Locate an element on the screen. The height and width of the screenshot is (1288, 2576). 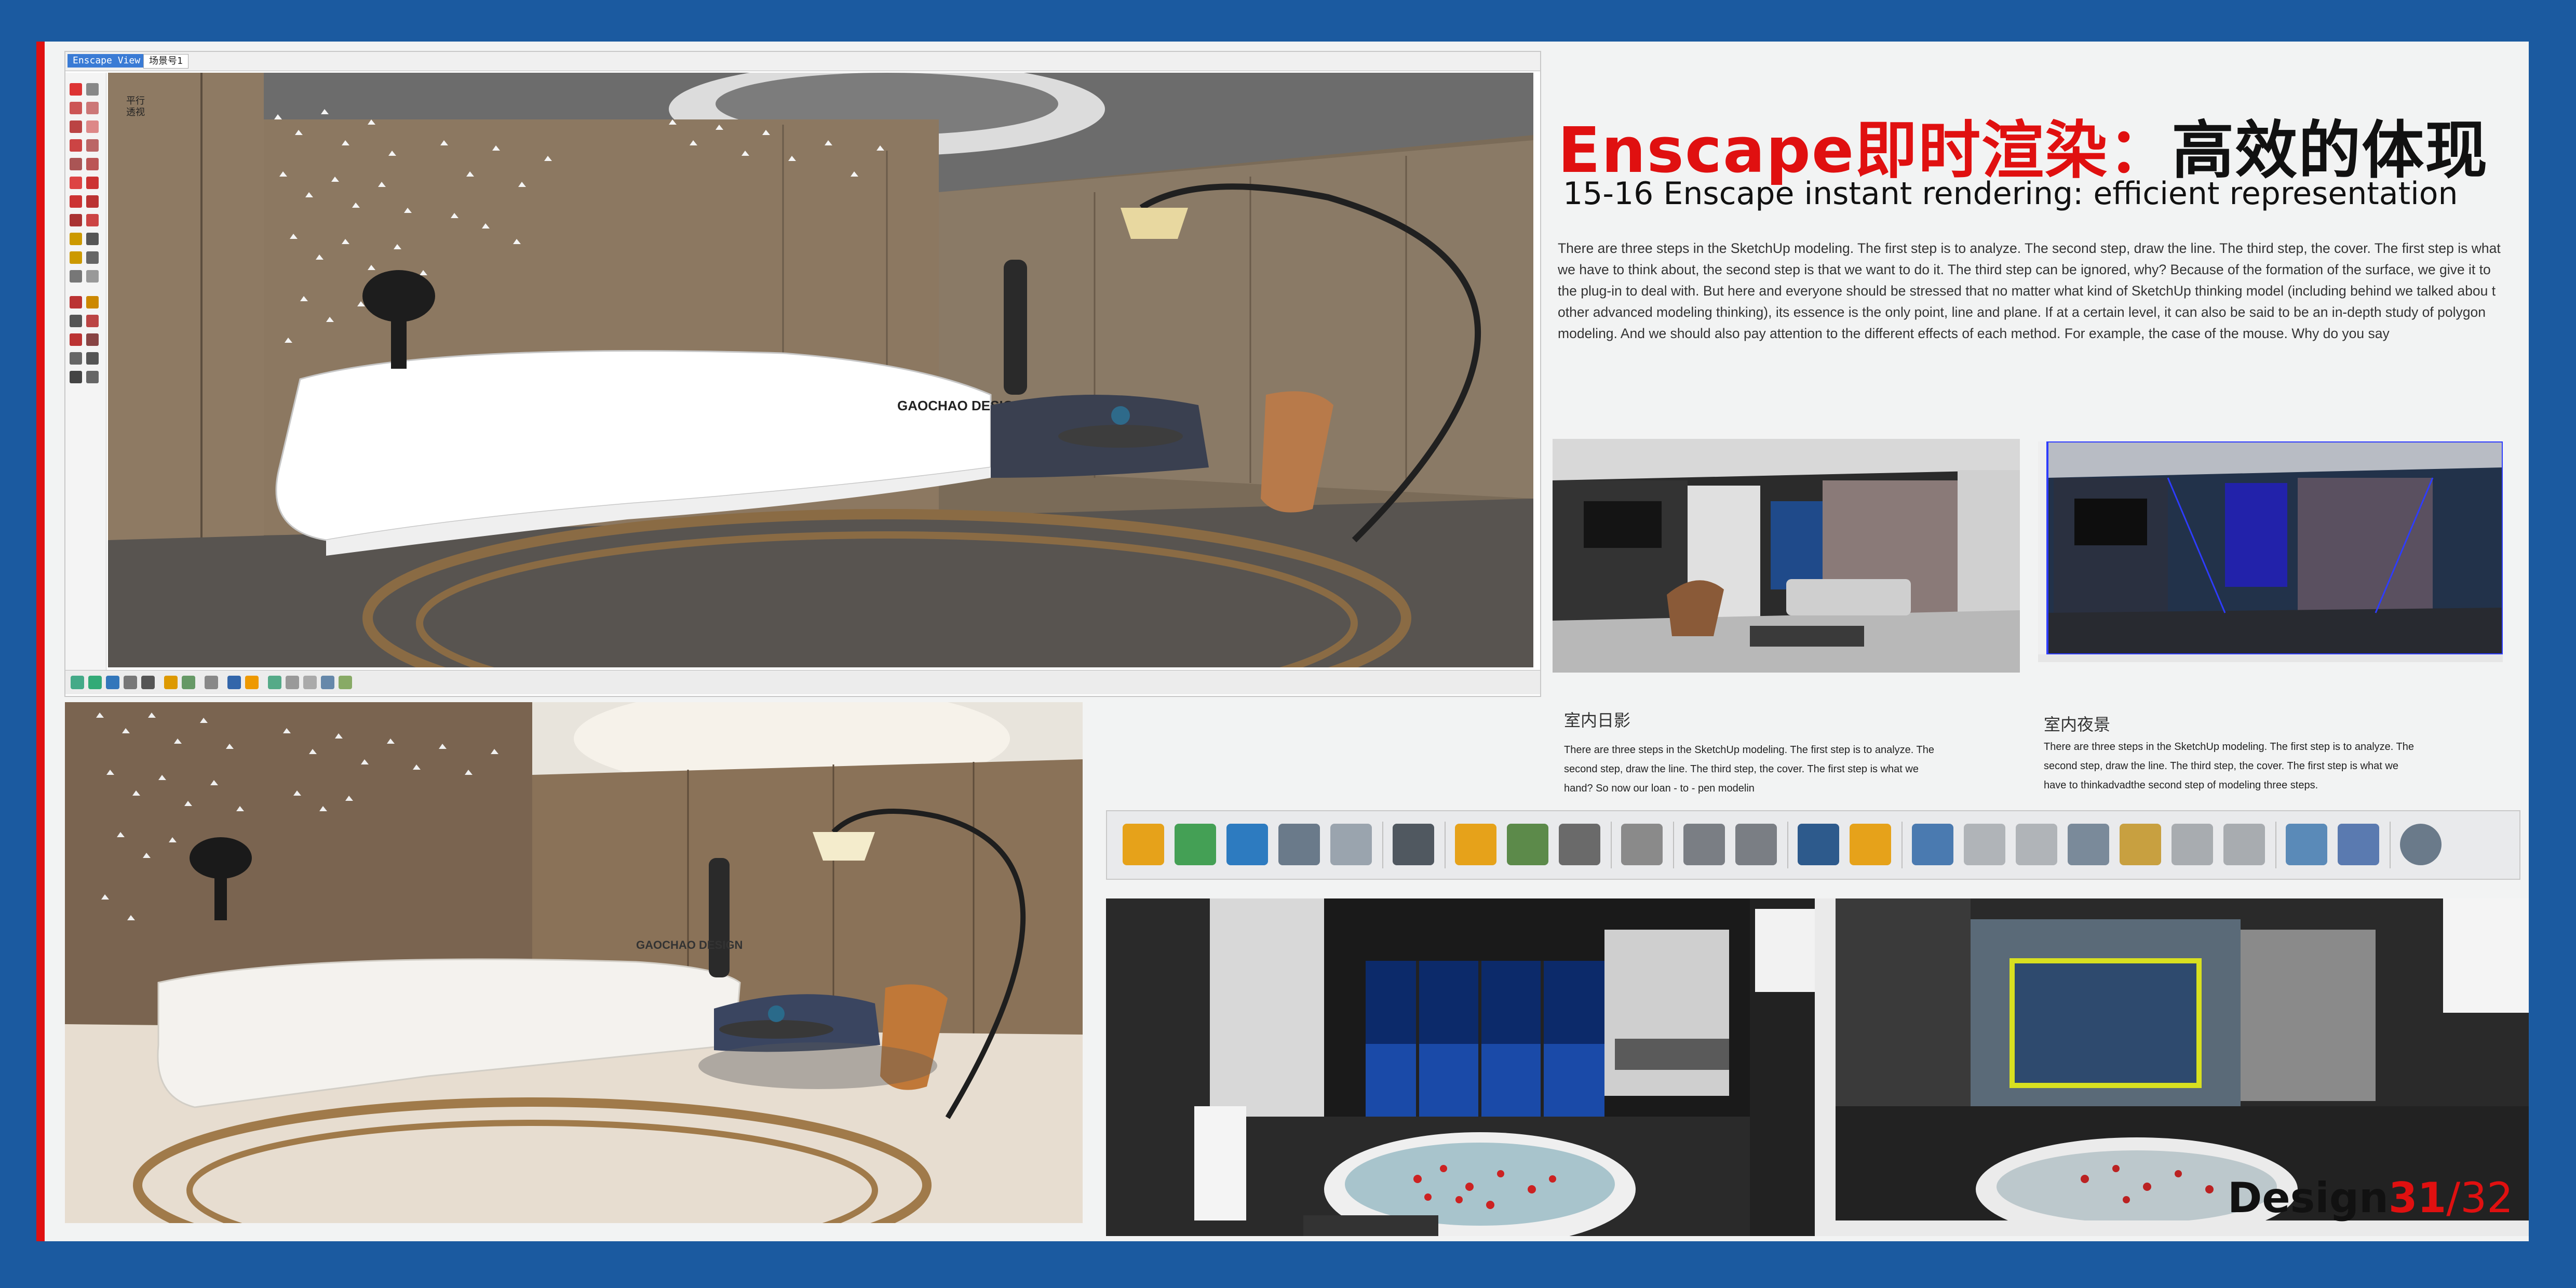
sketchup-left-toolbar is located at coordinates (85, 372).